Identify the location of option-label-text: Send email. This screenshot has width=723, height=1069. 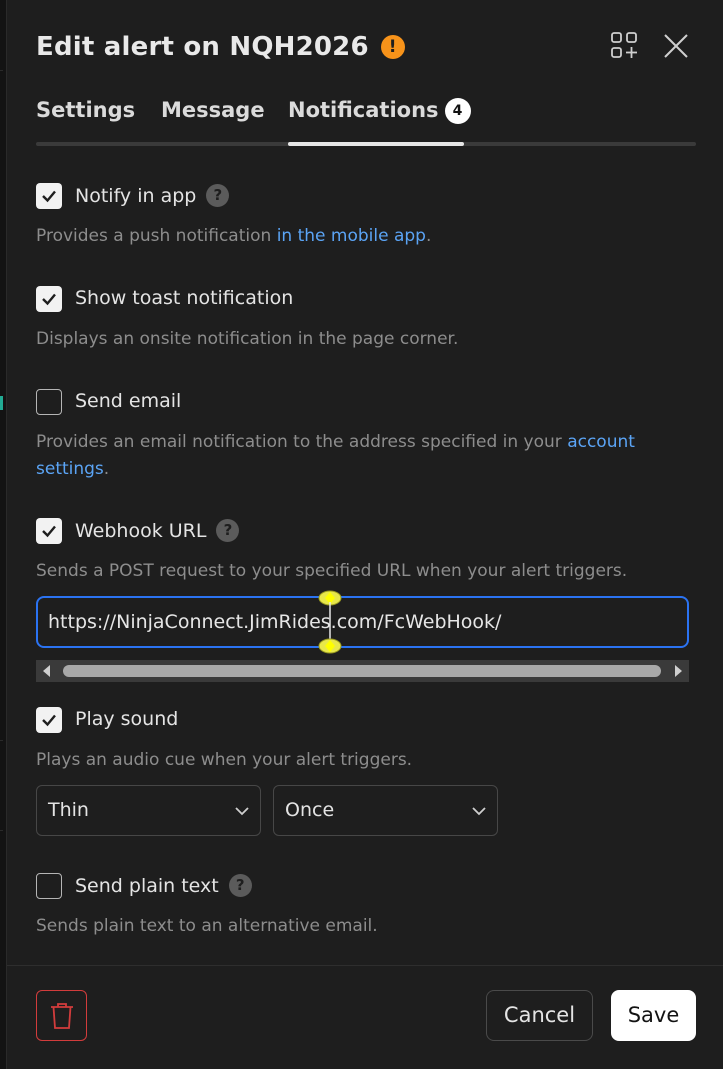
(128, 401).